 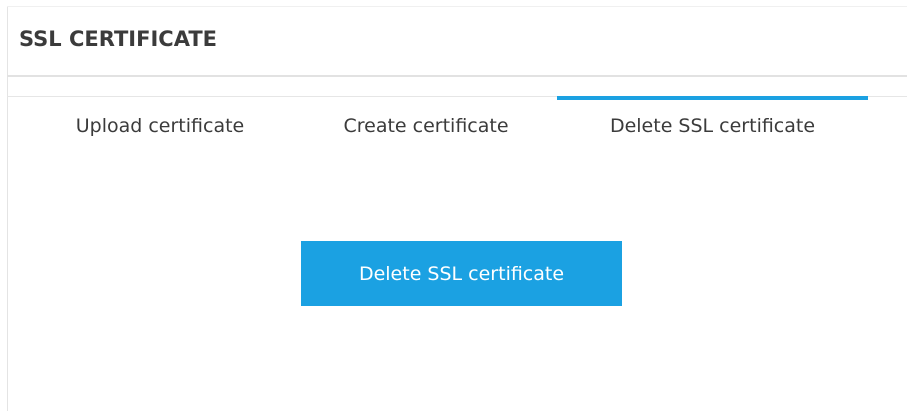 What do you see at coordinates (461, 273) in the screenshot?
I see `delete-ssl-certificate-button: Delete SSL certificate` at bounding box center [461, 273].